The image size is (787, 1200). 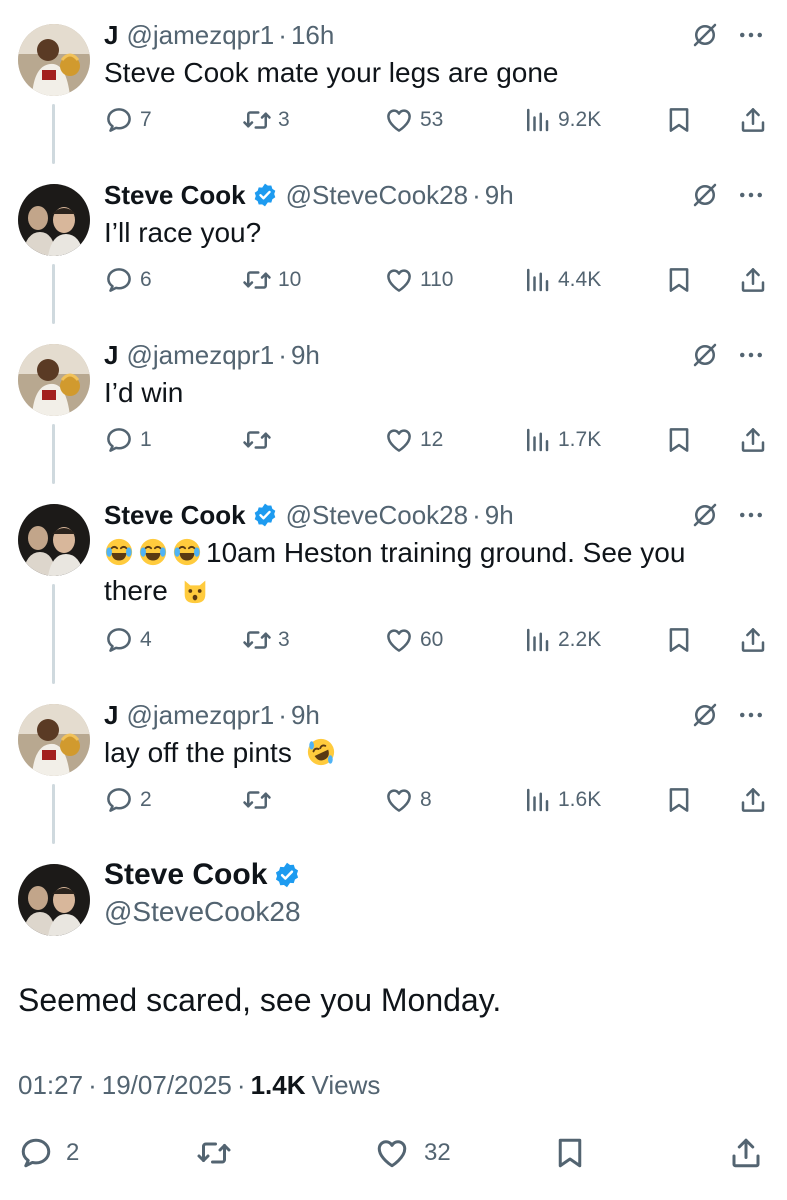 I want to click on reply-tweet: J @jamezqpr1 · 9h I’d win 1 12 1.7K, so click(x=393, y=403).